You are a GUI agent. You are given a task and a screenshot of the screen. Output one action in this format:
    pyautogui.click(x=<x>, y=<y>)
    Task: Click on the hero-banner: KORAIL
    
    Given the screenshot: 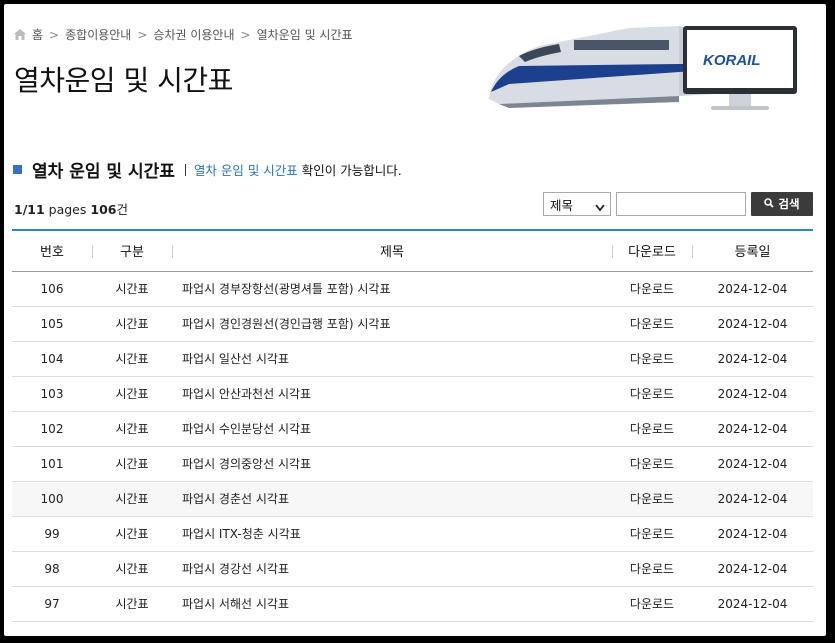 What is the action you would take?
    pyautogui.click(x=649, y=61)
    